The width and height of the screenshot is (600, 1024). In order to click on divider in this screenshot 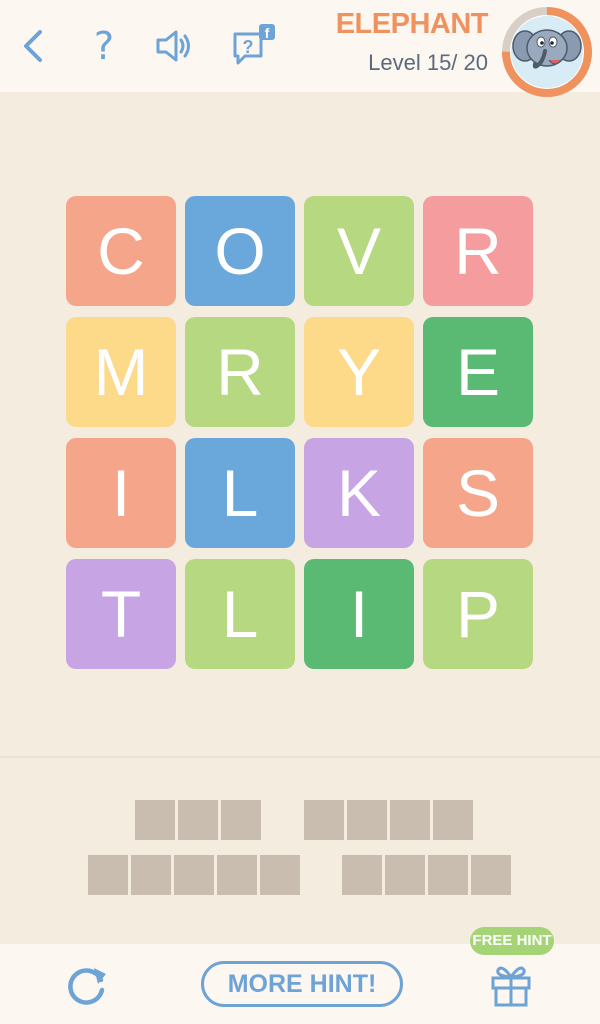, I will do `click(300, 757)`.